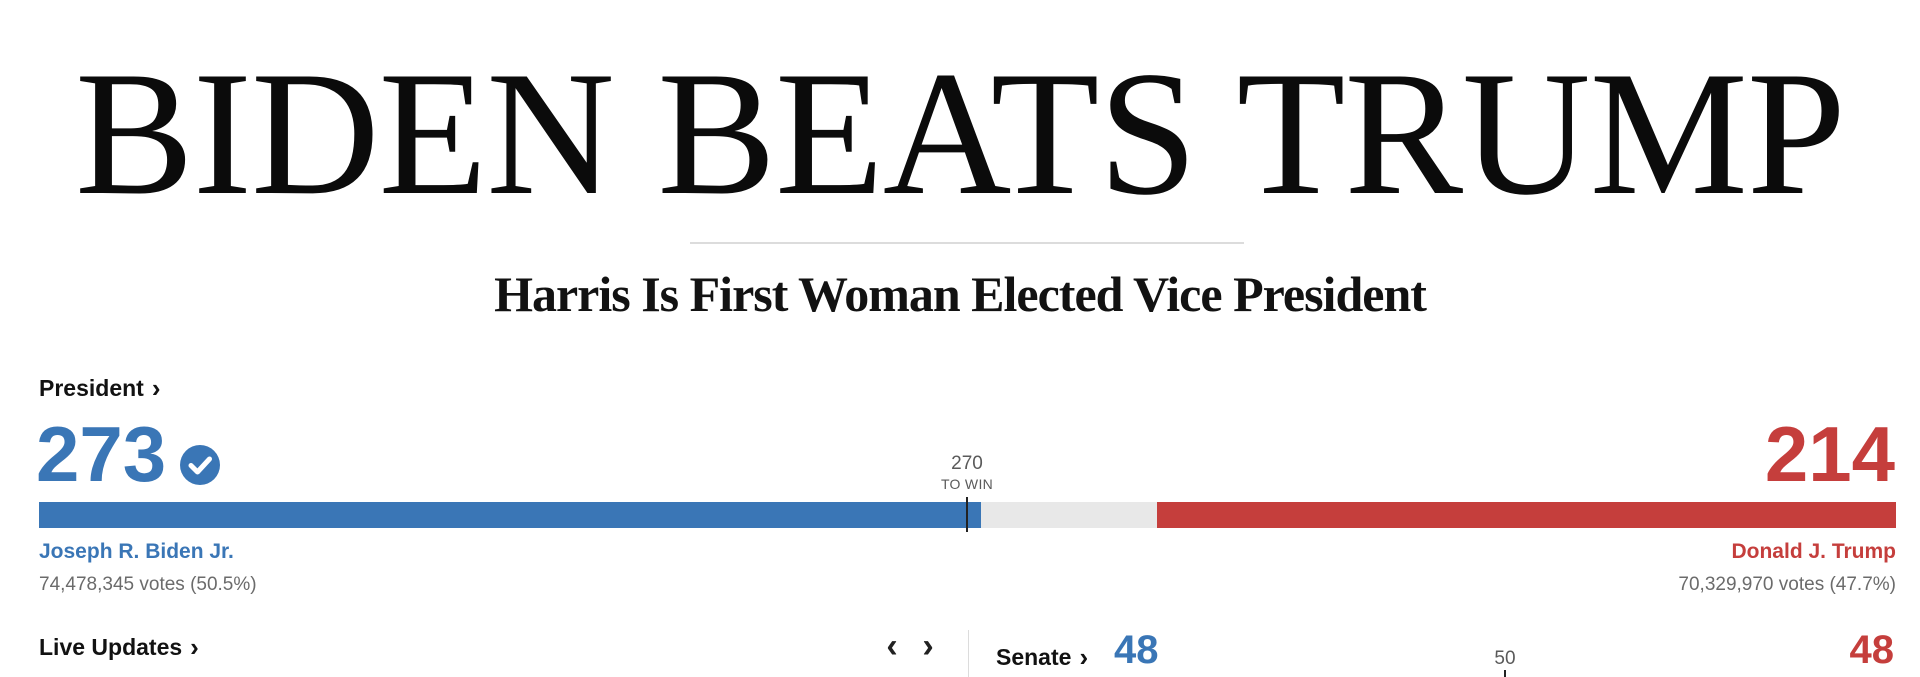 The image size is (1920, 677). What do you see at coordinates (1505, 658) in the screenshot?
I see `senate-threshold: 50` at bounding box center [1505, 658].